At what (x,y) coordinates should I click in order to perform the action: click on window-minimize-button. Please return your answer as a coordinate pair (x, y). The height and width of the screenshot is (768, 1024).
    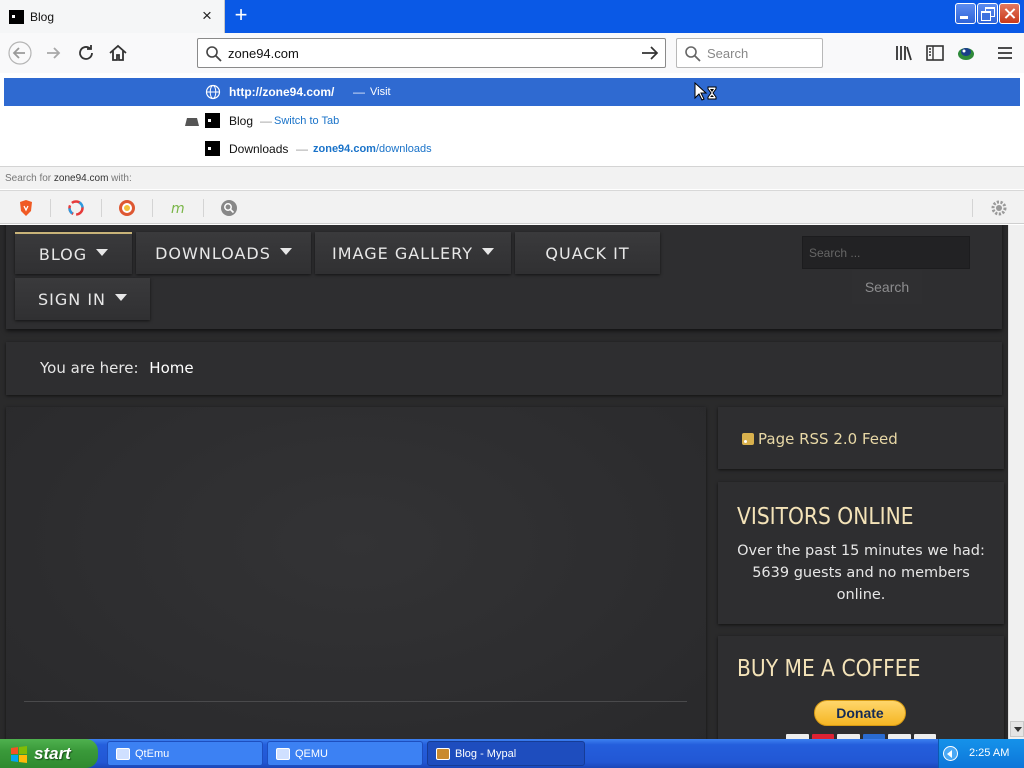
    Looking at the image, I should click on (965, 13).